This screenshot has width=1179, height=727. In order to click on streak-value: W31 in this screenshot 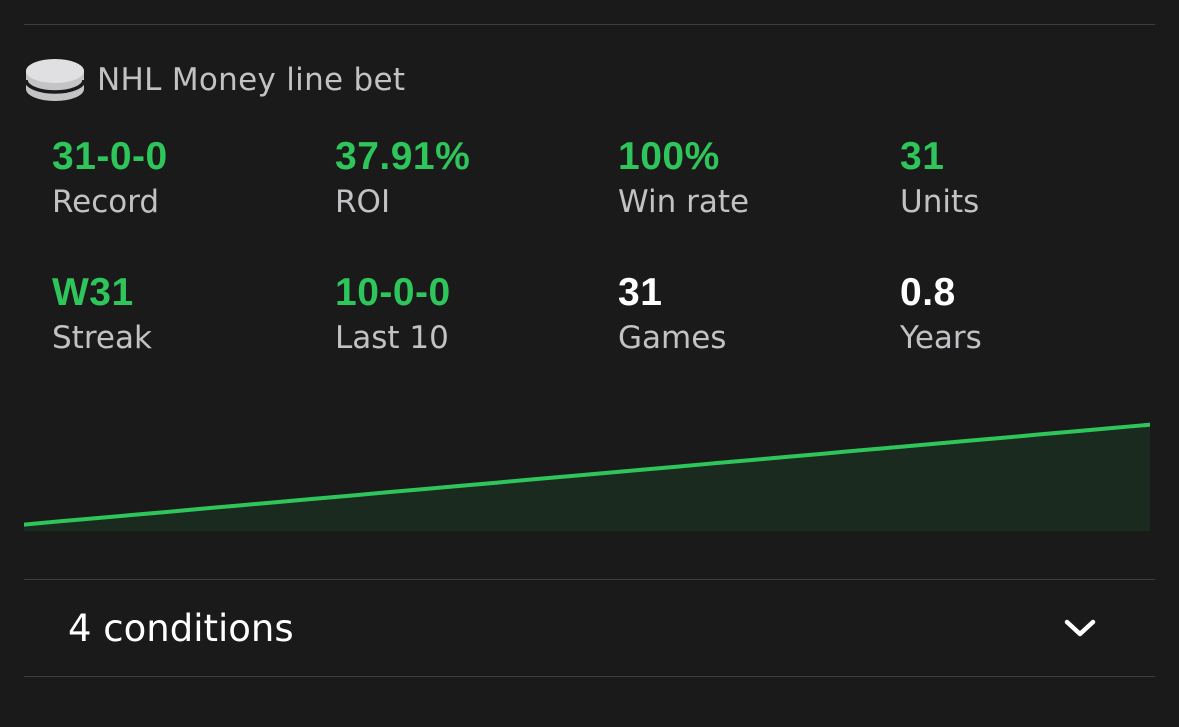, I will do `click(93, 292)`.